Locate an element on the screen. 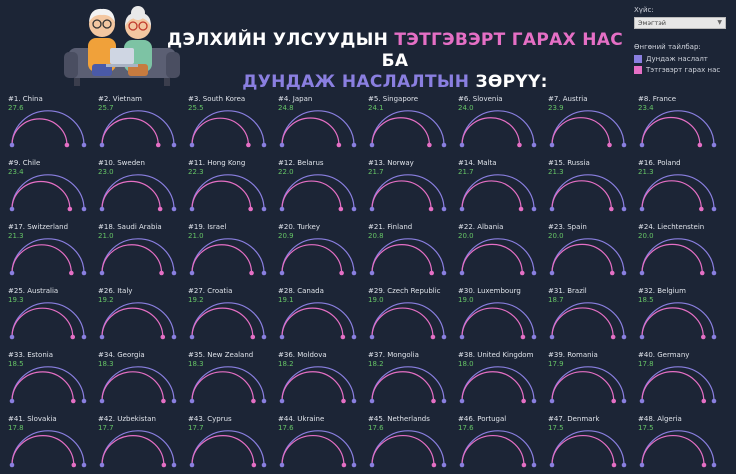 The height and width of the screenshot is (474, 736). arc-chart-cell: #27. Croatia 19.2 is located at coordinates (224, 314).